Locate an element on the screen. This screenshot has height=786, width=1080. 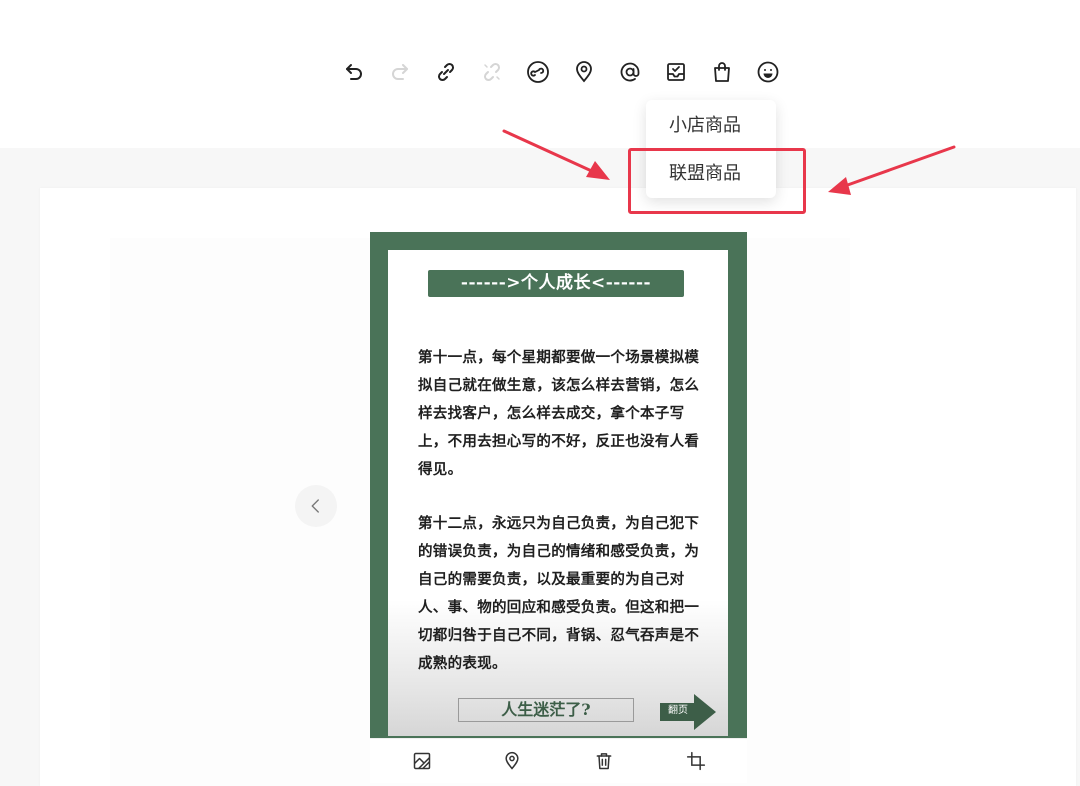
crop-icon is located at coordinates (696, 761).